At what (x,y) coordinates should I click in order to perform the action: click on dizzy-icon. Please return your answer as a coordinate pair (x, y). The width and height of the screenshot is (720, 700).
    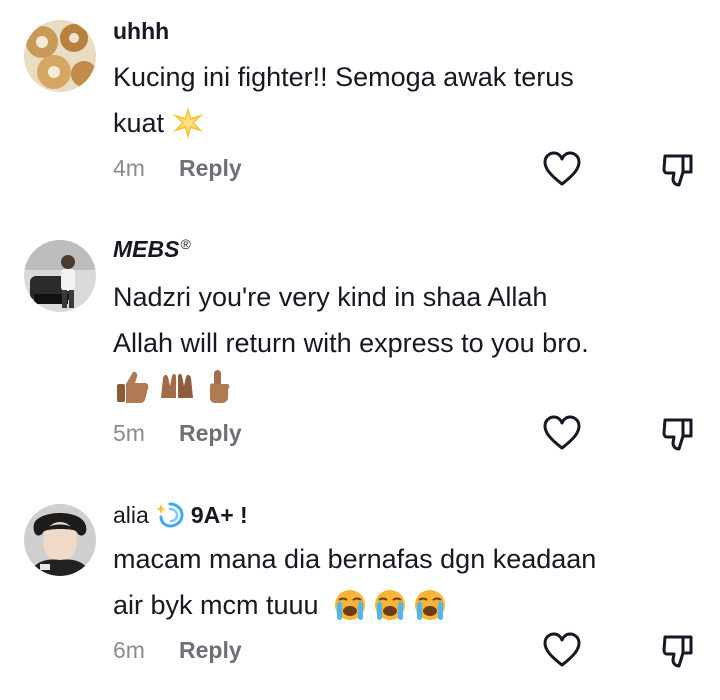
    Looking at the image, I should click on (169, 515).